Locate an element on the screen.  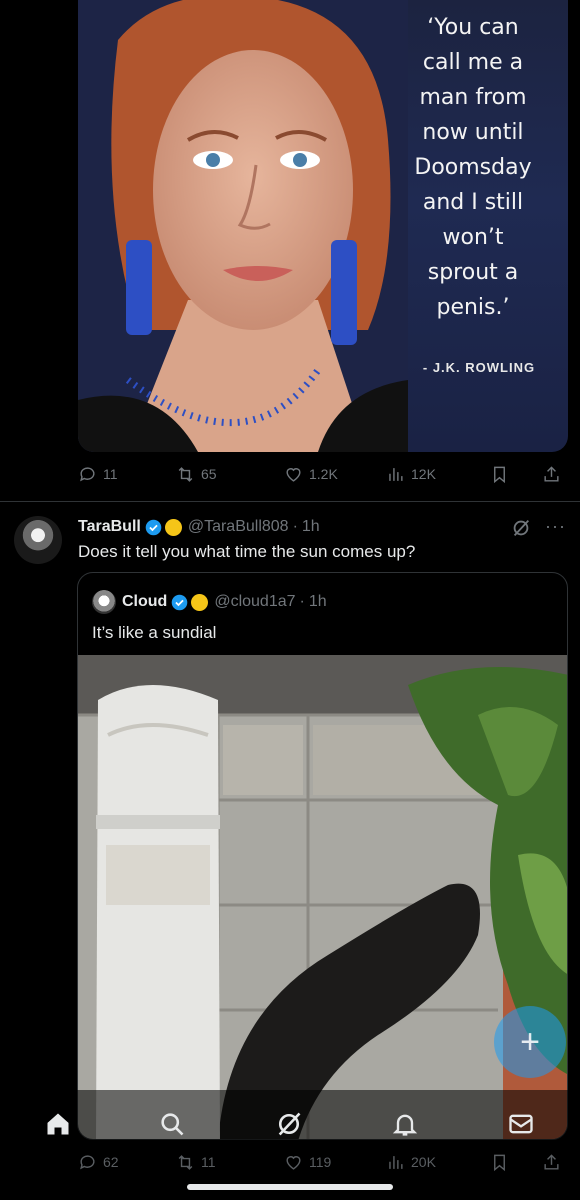
reply-button: 62 is located at coordinates (98, 1162).